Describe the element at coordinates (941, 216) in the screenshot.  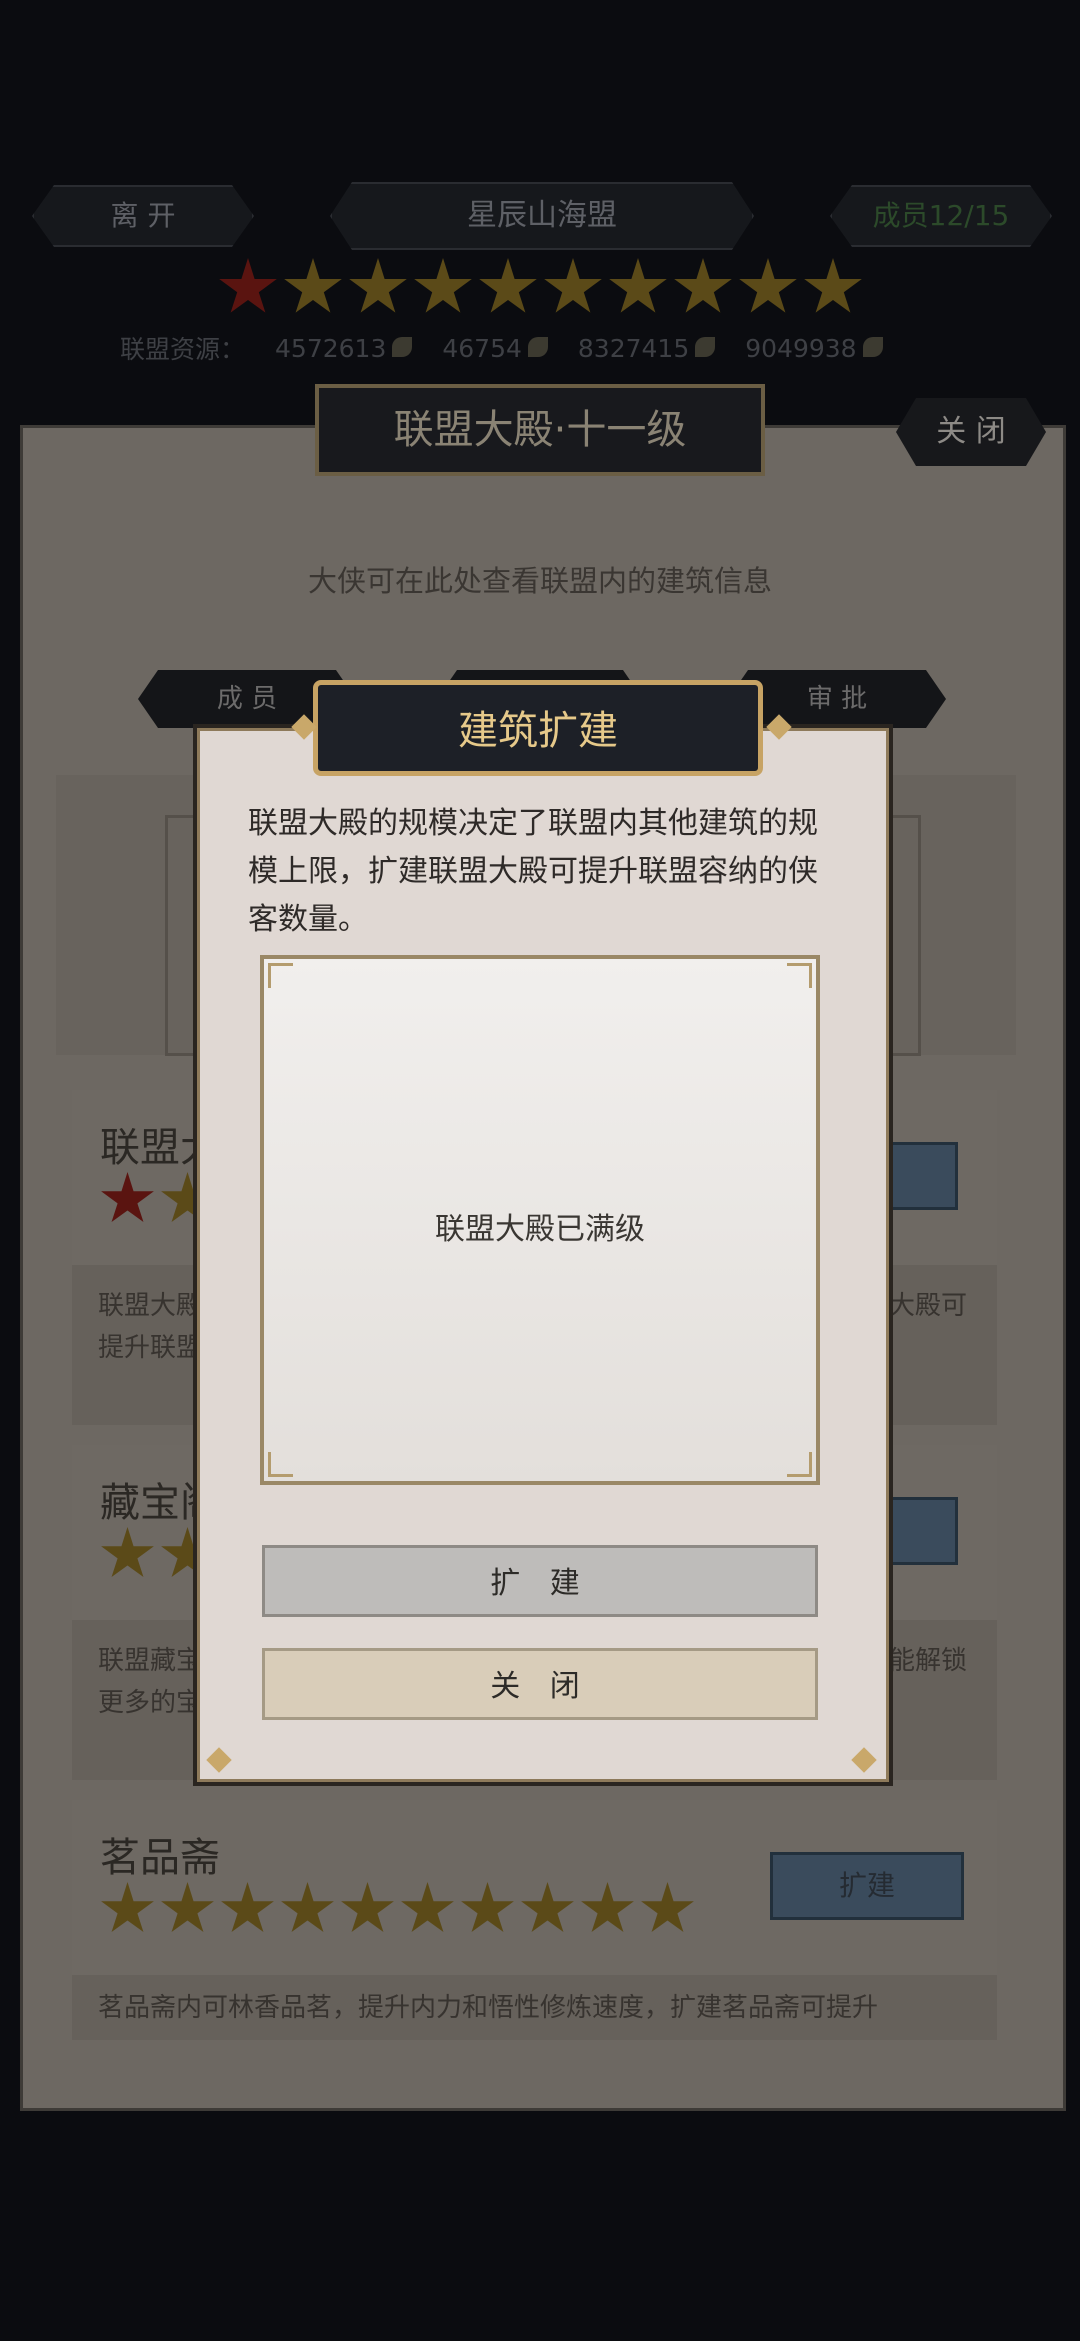
I see `members-count: 成员12/15` at that location.